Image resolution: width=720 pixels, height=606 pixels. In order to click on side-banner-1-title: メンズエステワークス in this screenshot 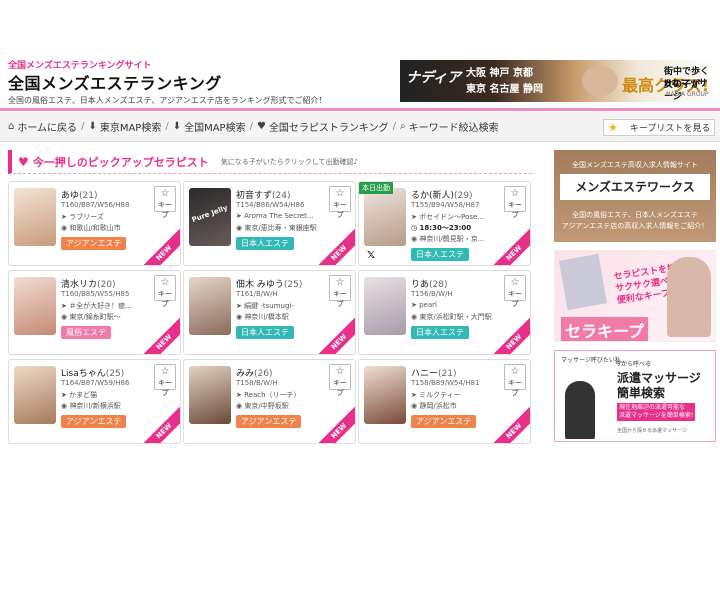, I will do `click(635, 187)`.